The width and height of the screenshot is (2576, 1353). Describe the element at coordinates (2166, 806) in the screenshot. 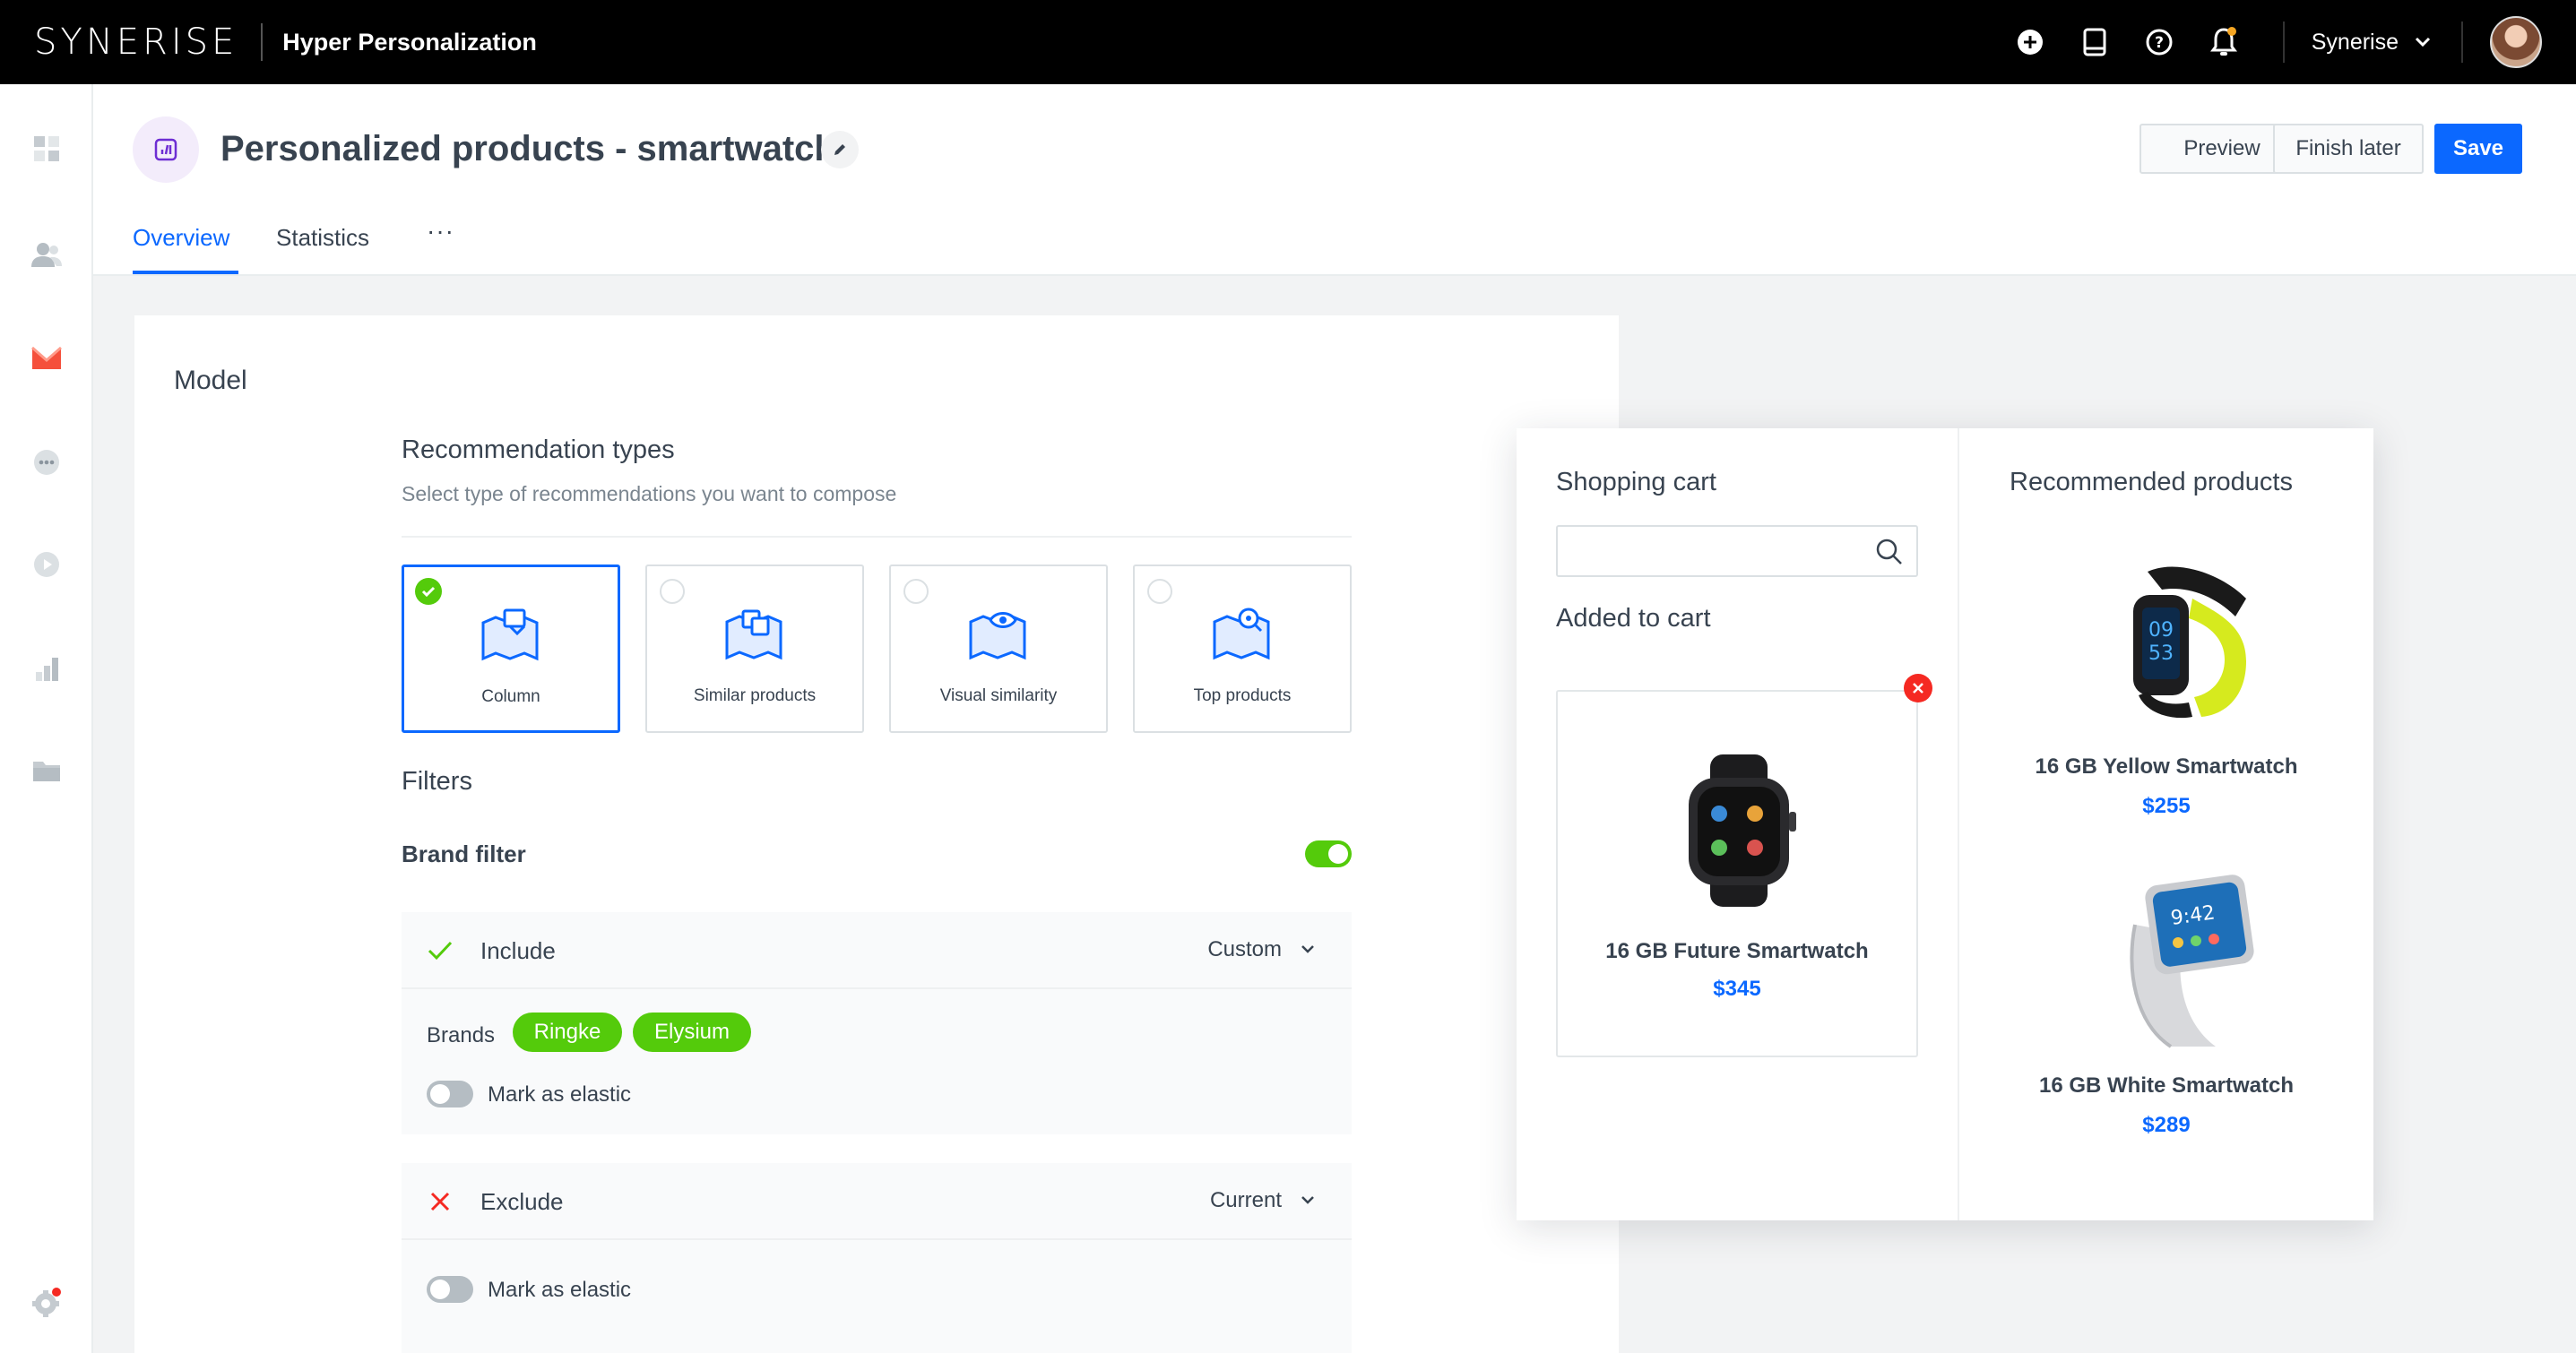

I see `recommended-product-price: $255` at that location.